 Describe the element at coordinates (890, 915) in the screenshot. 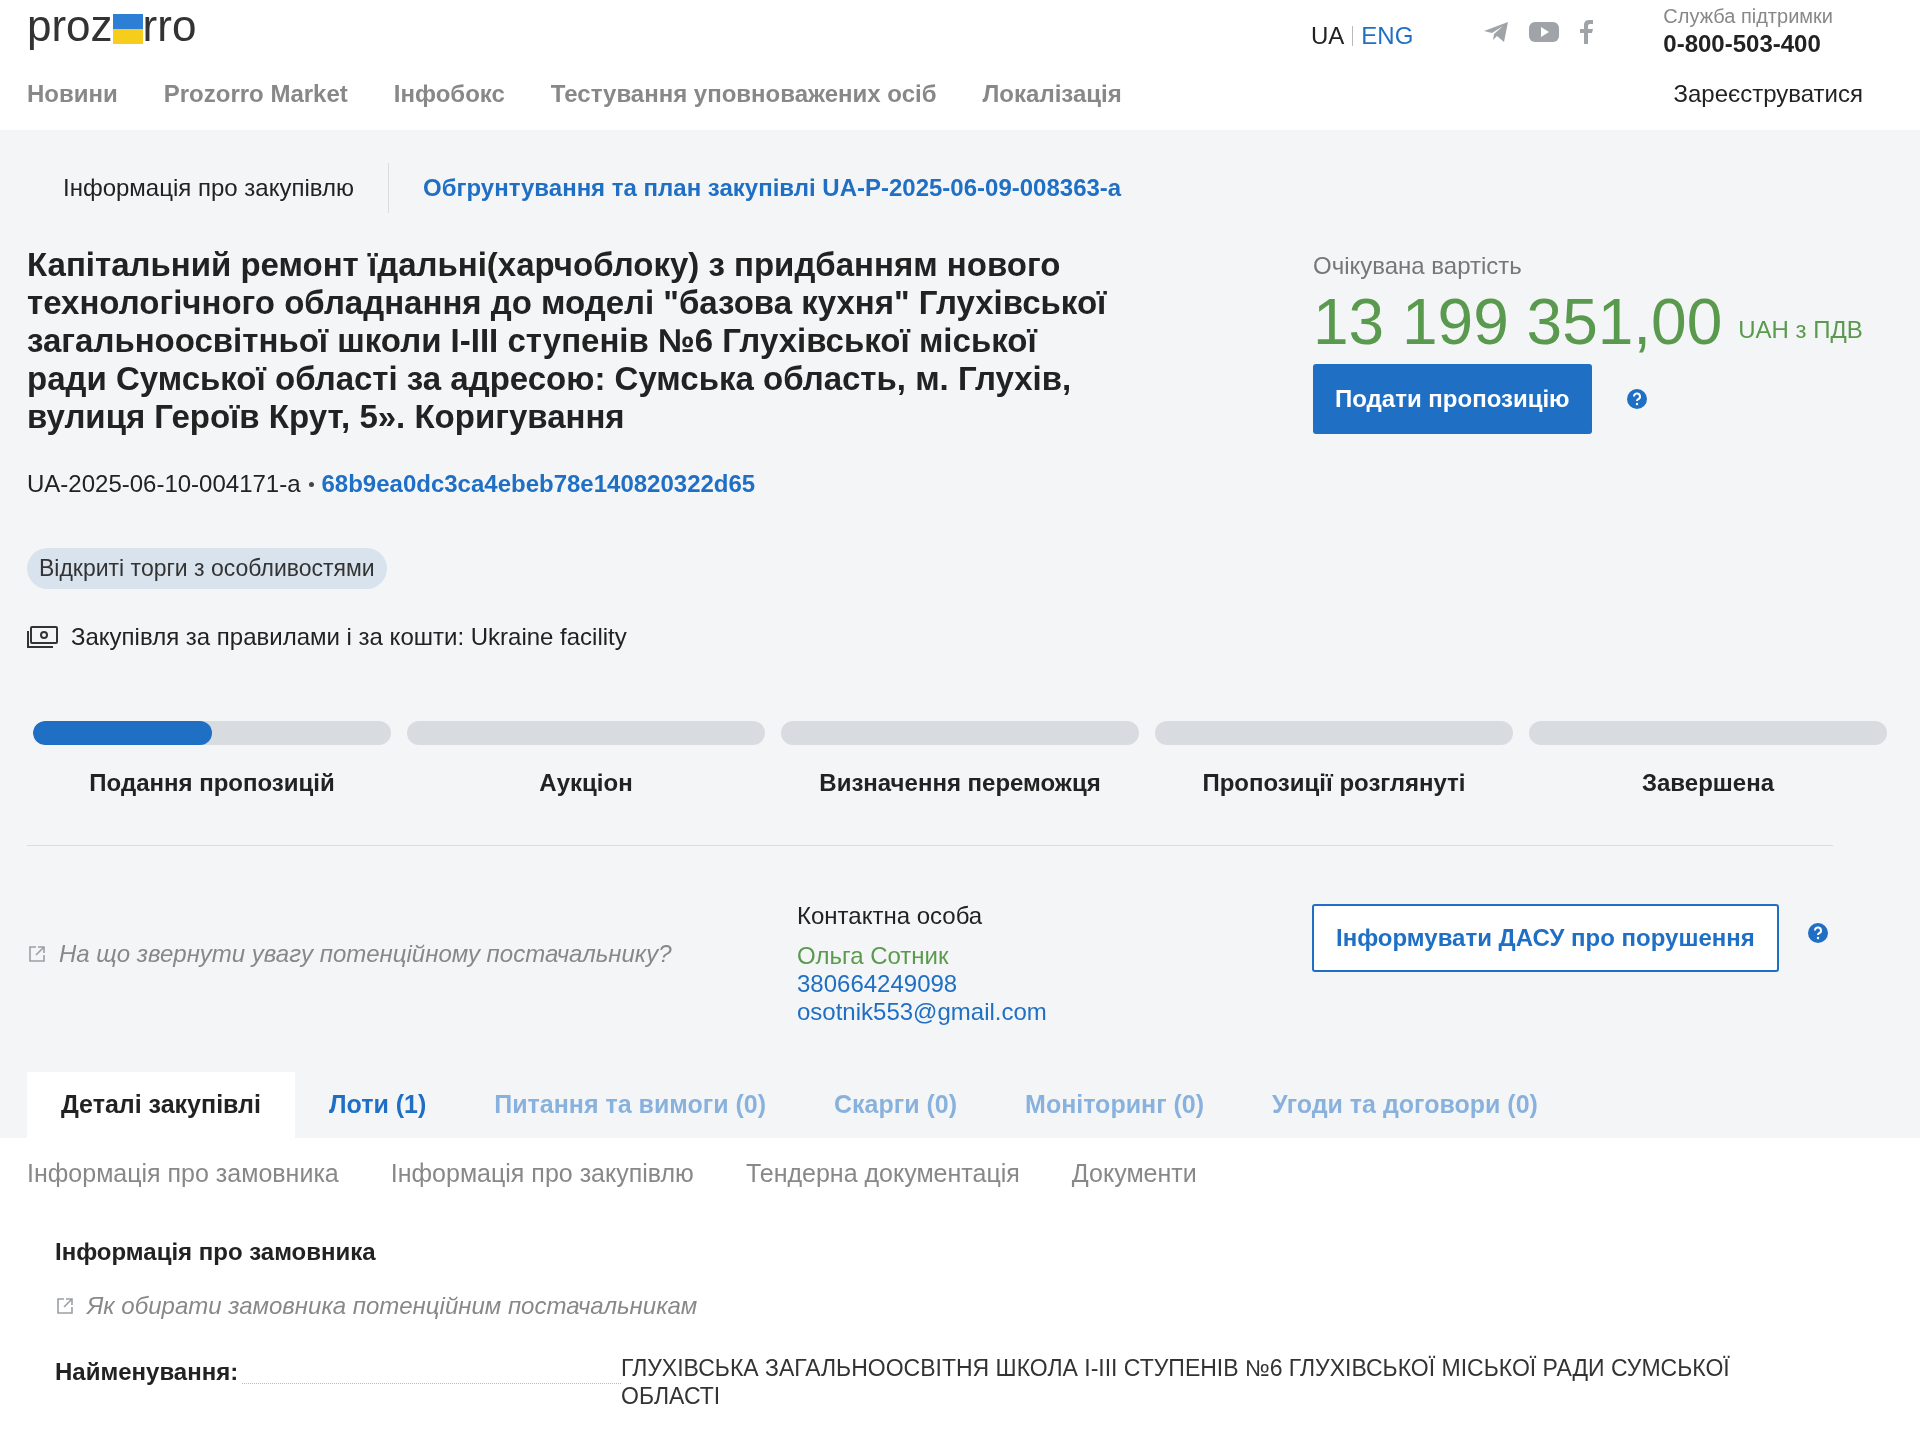

I see `contact-label: Контактна особа` at that location.